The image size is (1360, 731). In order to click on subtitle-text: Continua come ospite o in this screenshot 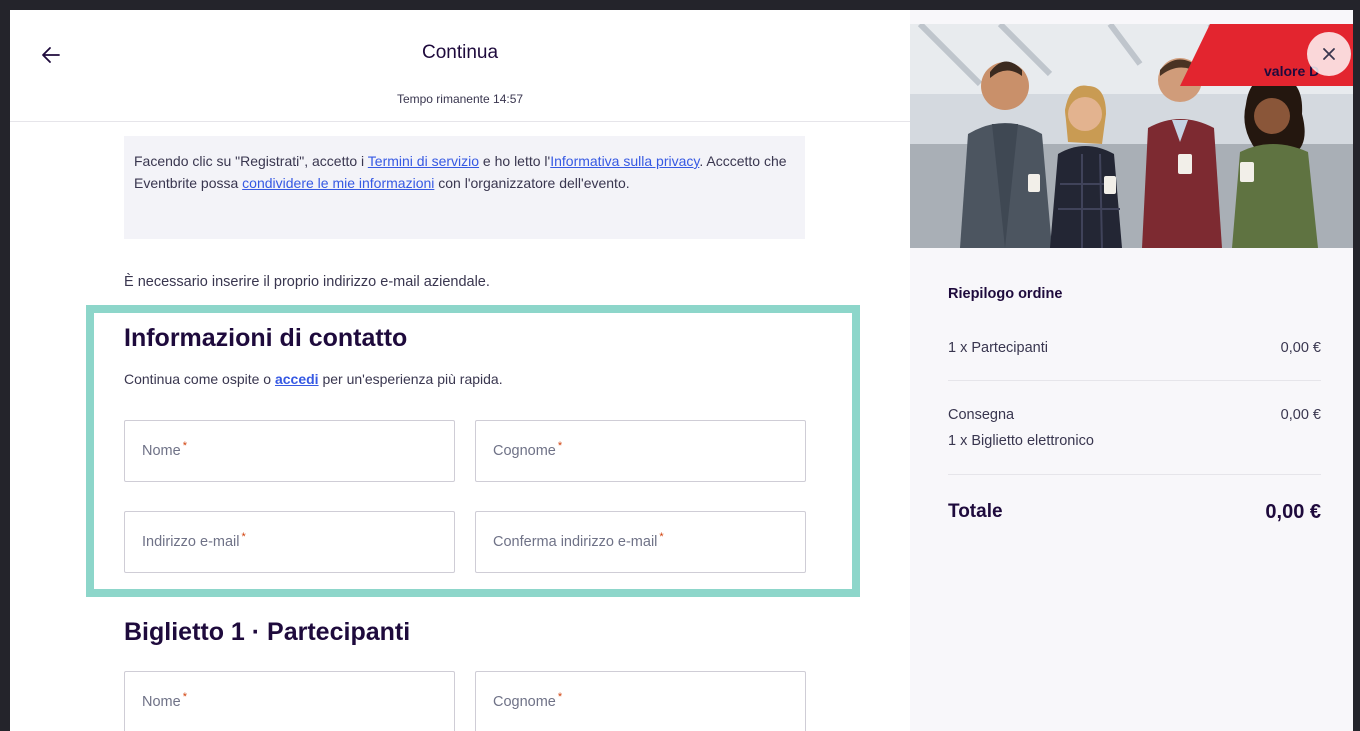, I will do `click(199, 379)`.